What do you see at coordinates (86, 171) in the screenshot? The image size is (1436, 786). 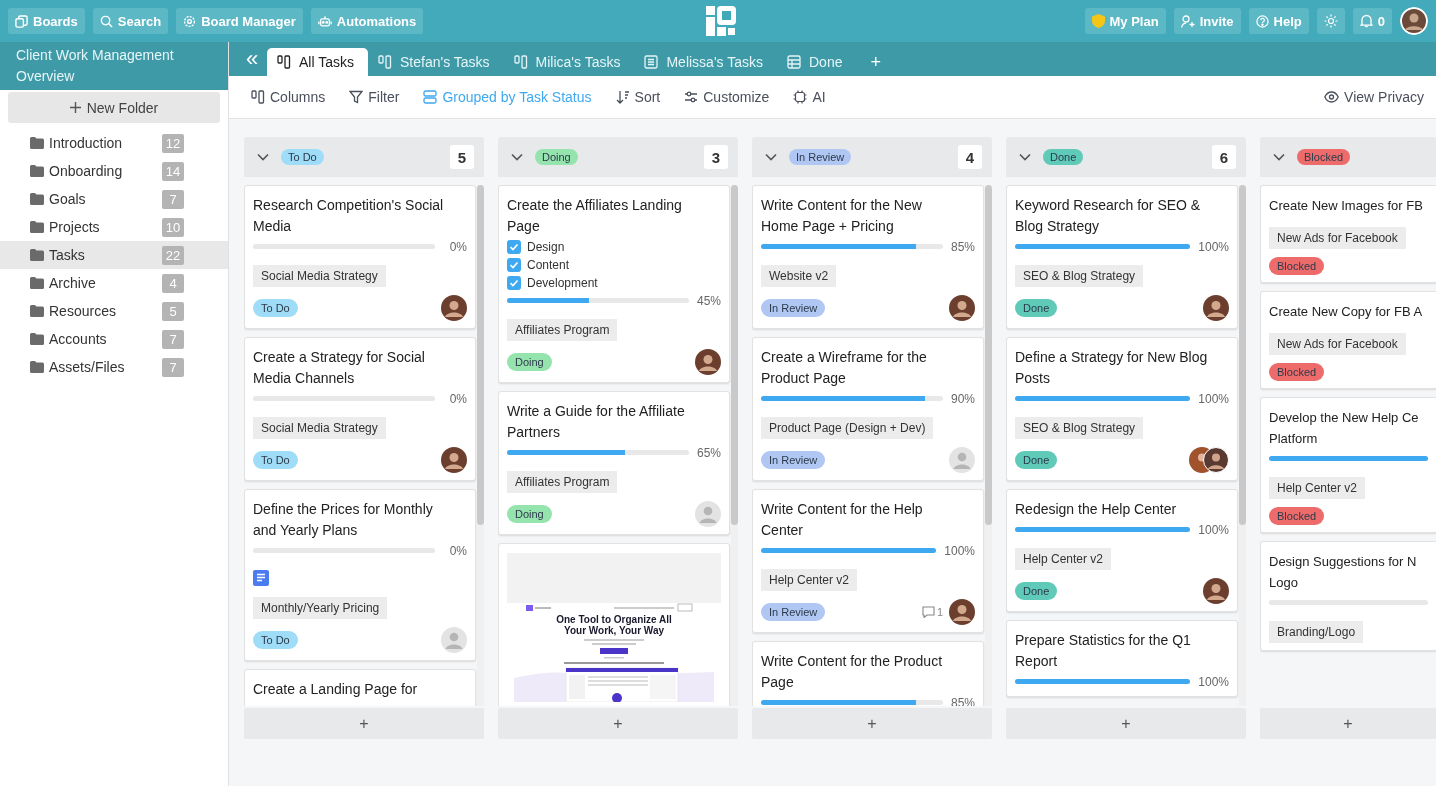 I see `folder-name: Onboarding` at bounding box center [86, 171].